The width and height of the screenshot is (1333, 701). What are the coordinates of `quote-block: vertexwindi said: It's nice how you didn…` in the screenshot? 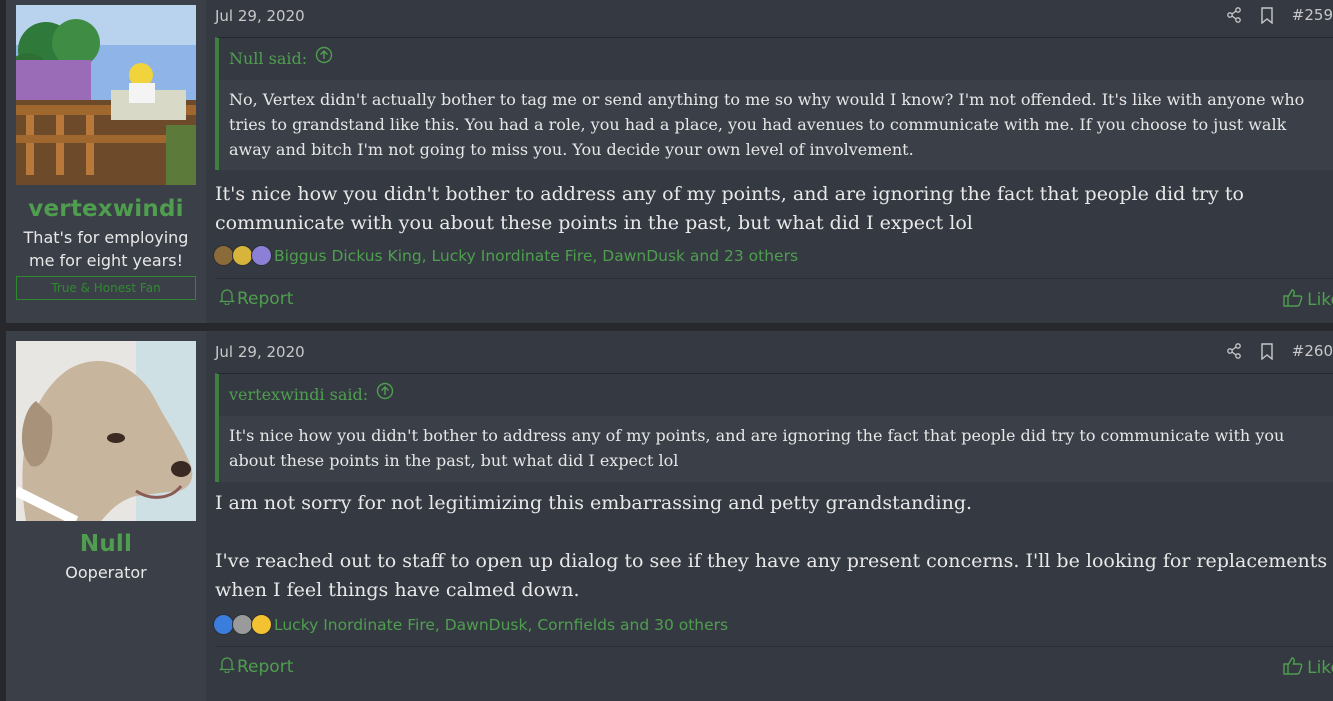 It's located at (774, 427).